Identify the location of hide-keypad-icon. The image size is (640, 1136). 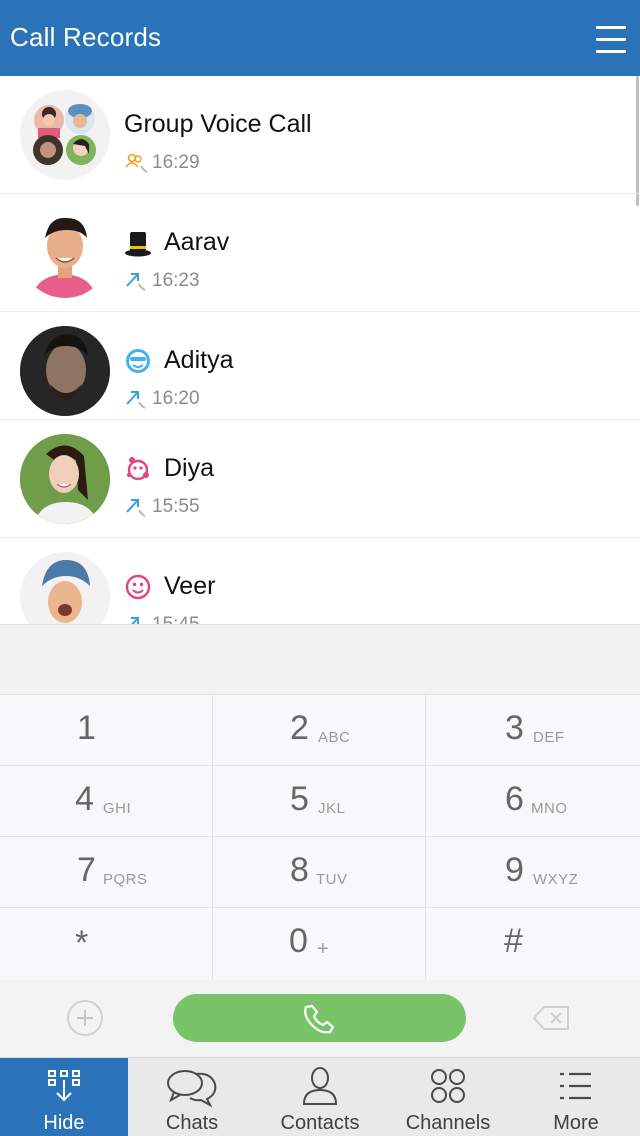
(64, 1086).